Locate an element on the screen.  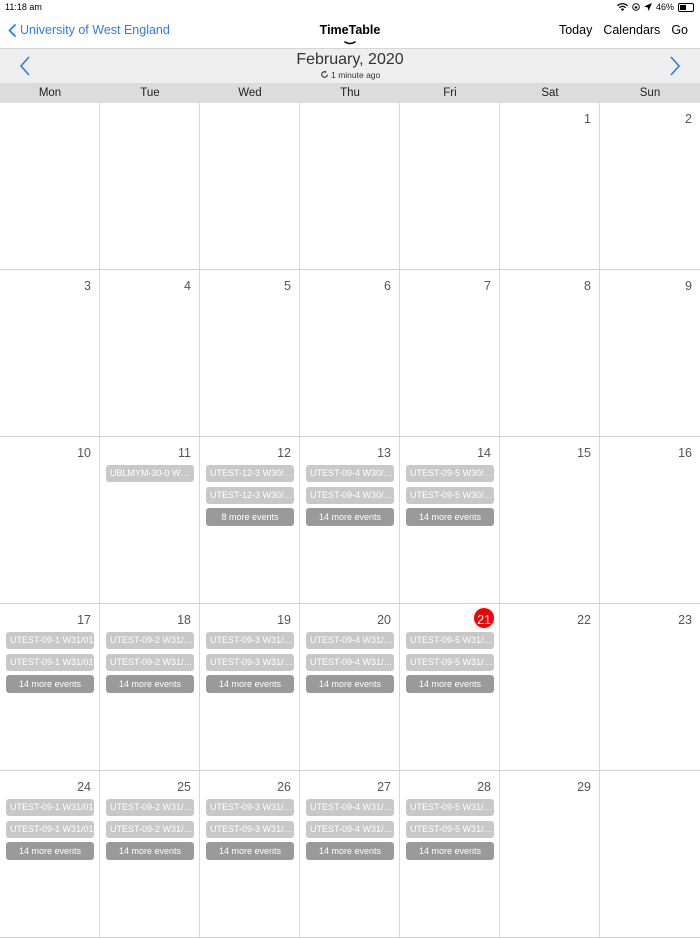
nav-title: TimeTable is located at coordinates (350, 30).